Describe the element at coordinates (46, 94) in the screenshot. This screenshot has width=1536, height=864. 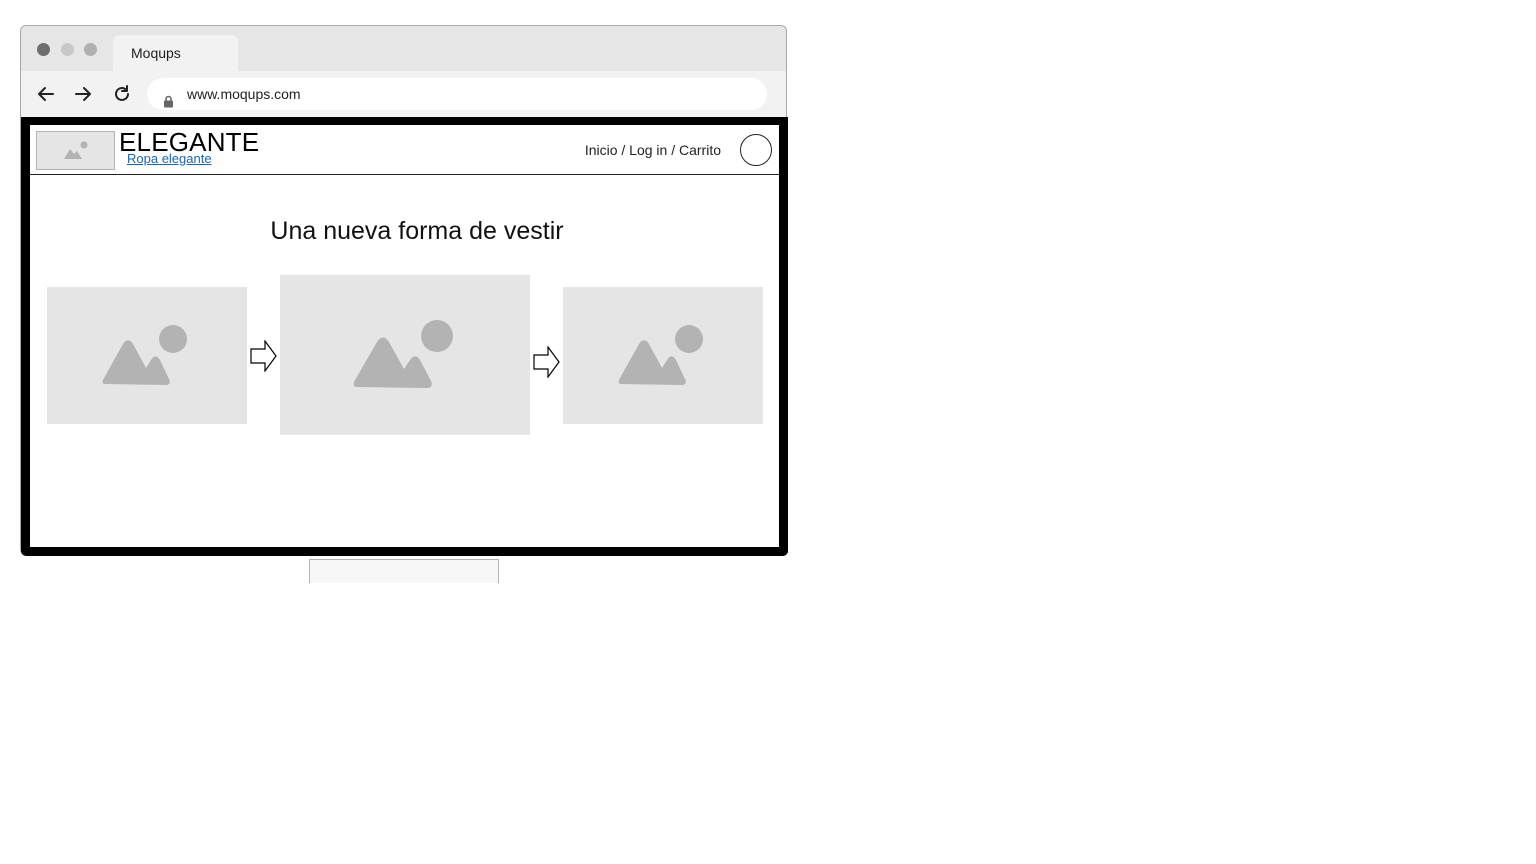
I see `back-arrow-icon` at that location.